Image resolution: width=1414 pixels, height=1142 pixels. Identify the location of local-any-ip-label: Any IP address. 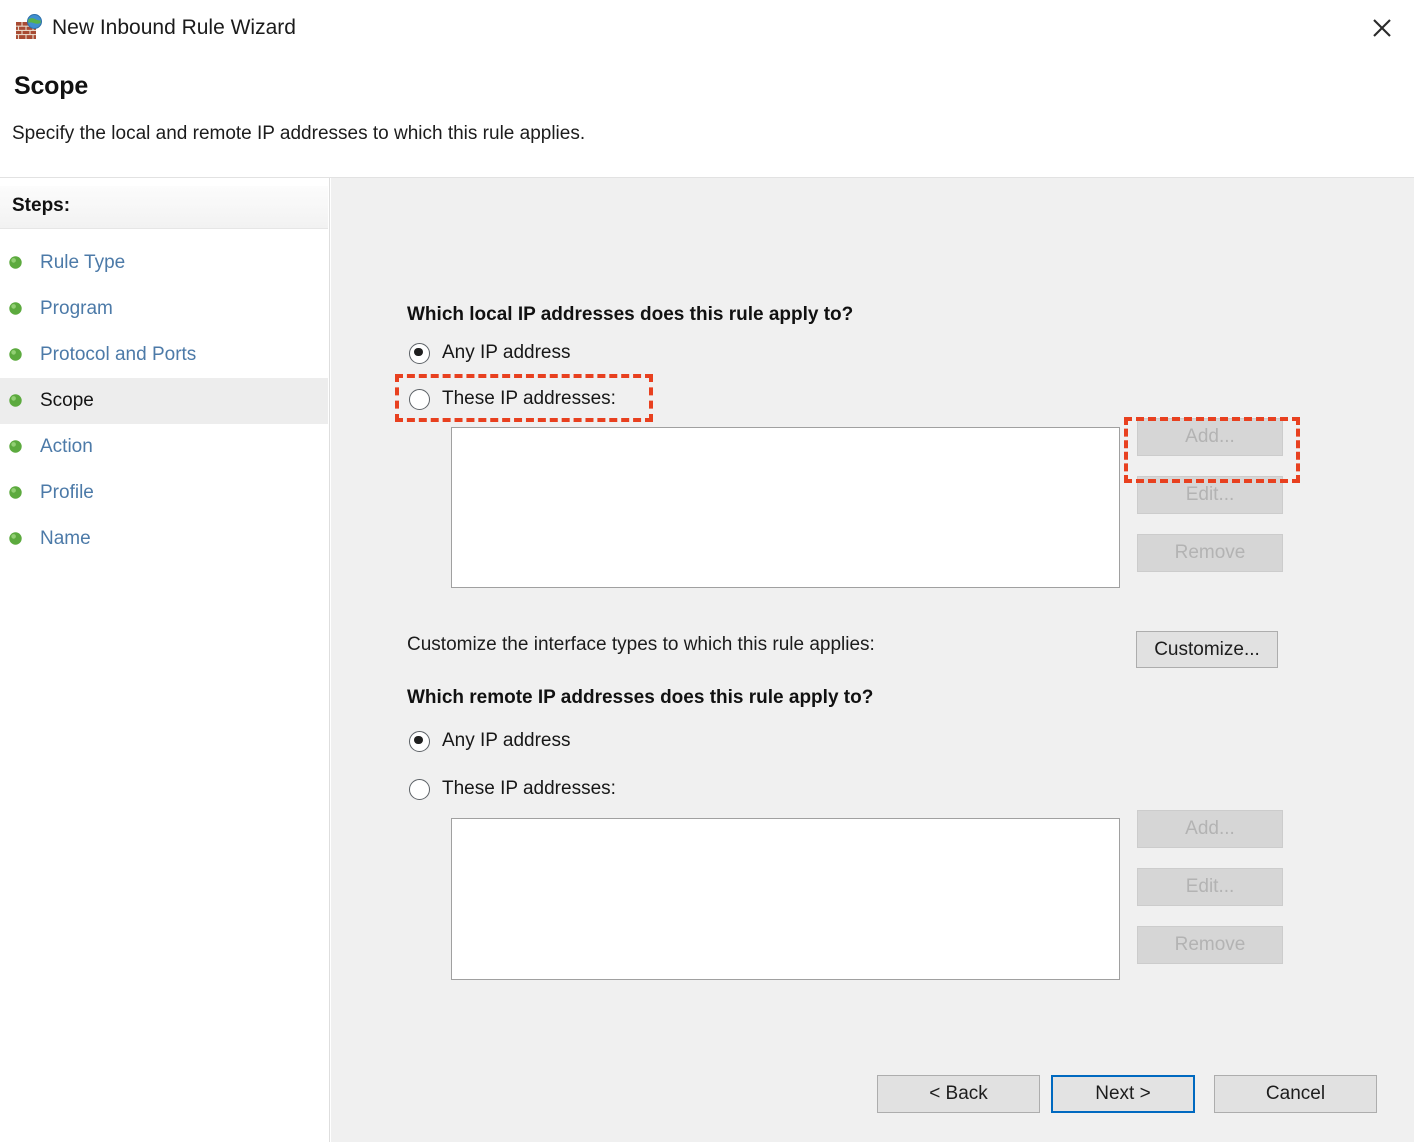
(506, 352).